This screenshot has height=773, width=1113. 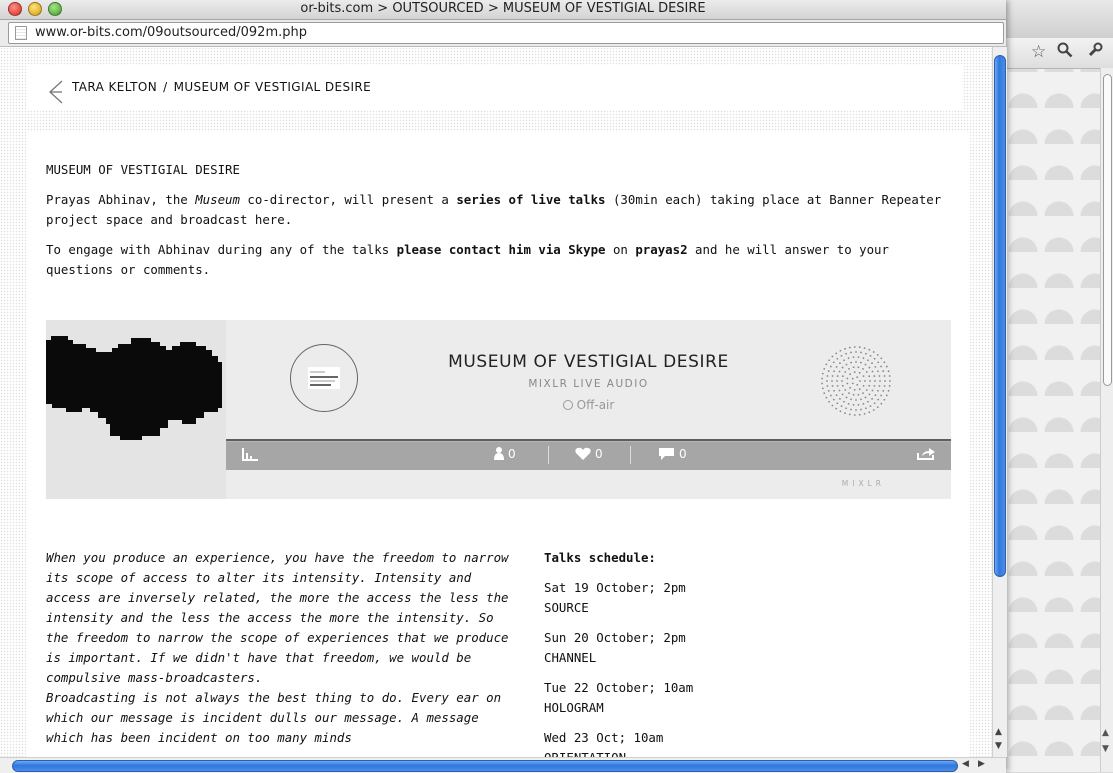 I want to click on schedule-date: Wed 23 Oct; 10am, so click(x=604, y=737).